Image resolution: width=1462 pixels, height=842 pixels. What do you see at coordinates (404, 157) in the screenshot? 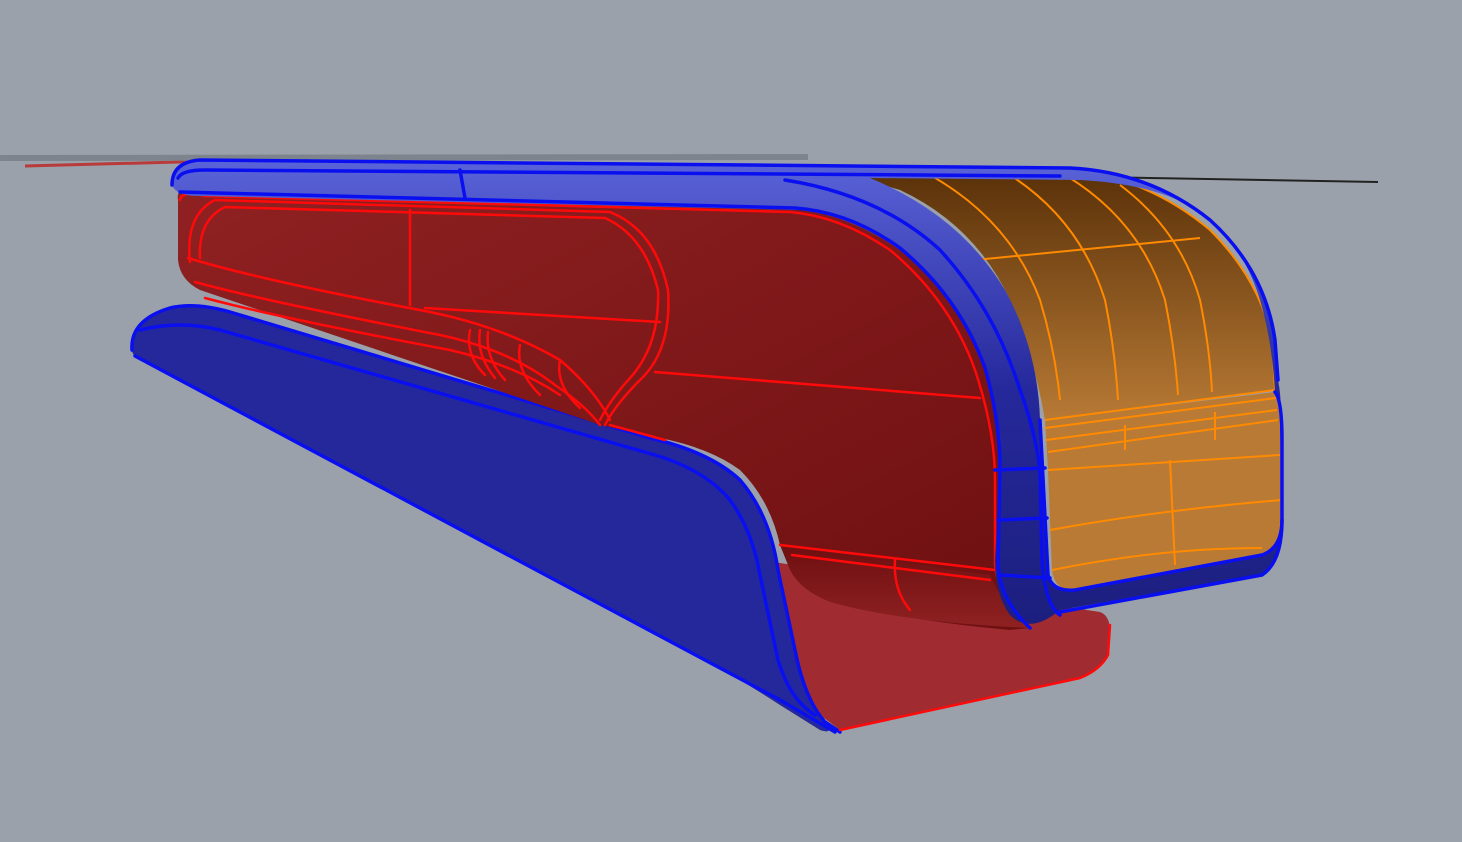
I see `grid-horizon-line` at bounding box center [404, 157].